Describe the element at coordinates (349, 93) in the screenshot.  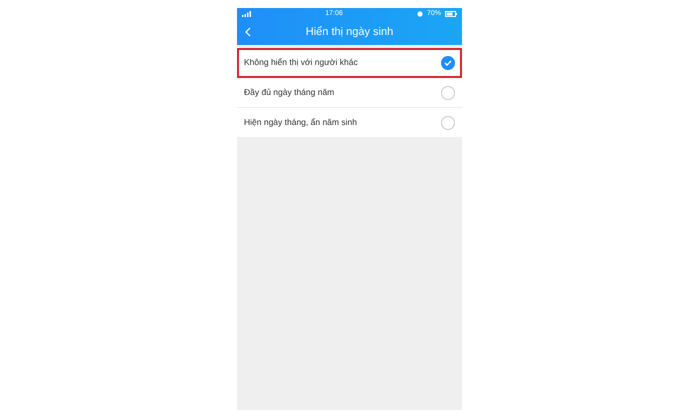
I see `option-row: Đầy đủ ngày tháng năm` at that location.